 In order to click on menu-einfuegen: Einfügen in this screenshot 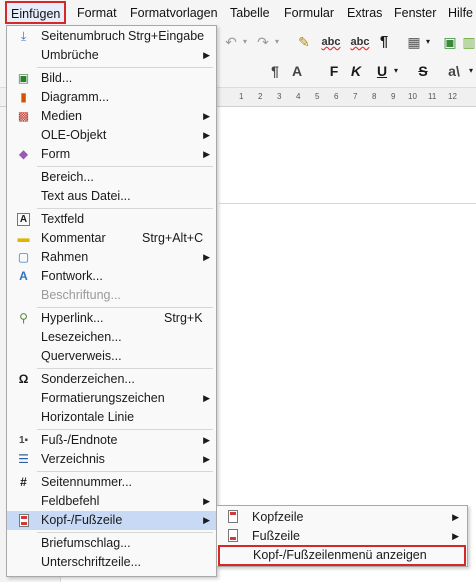, I will do `click(36, 12)`.